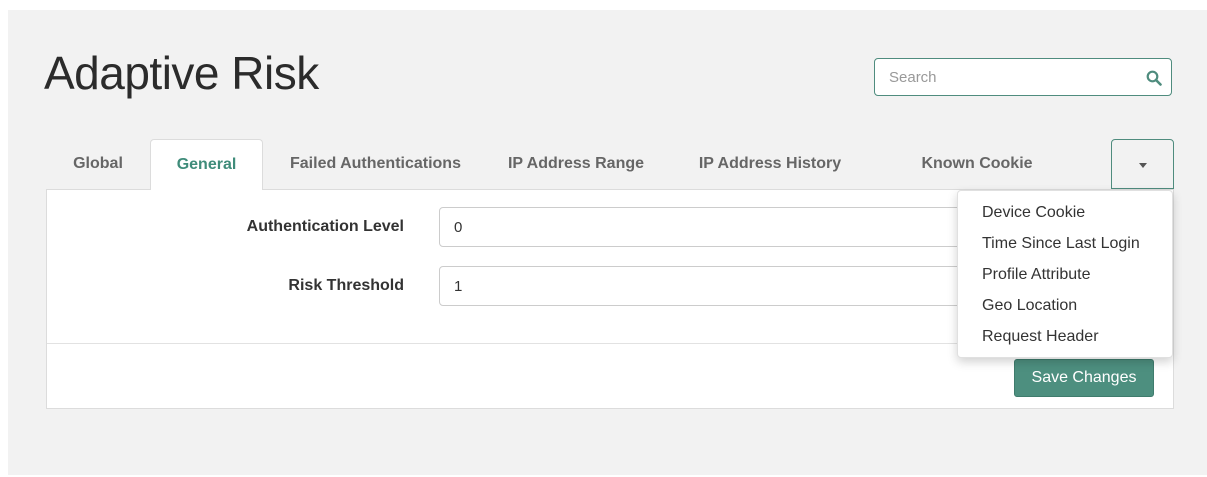  What do you see at coordinates (346, 285) in the screenshot?
I see `risk-threshold-label: Risk Threshold` at bounding box center [346, 285].